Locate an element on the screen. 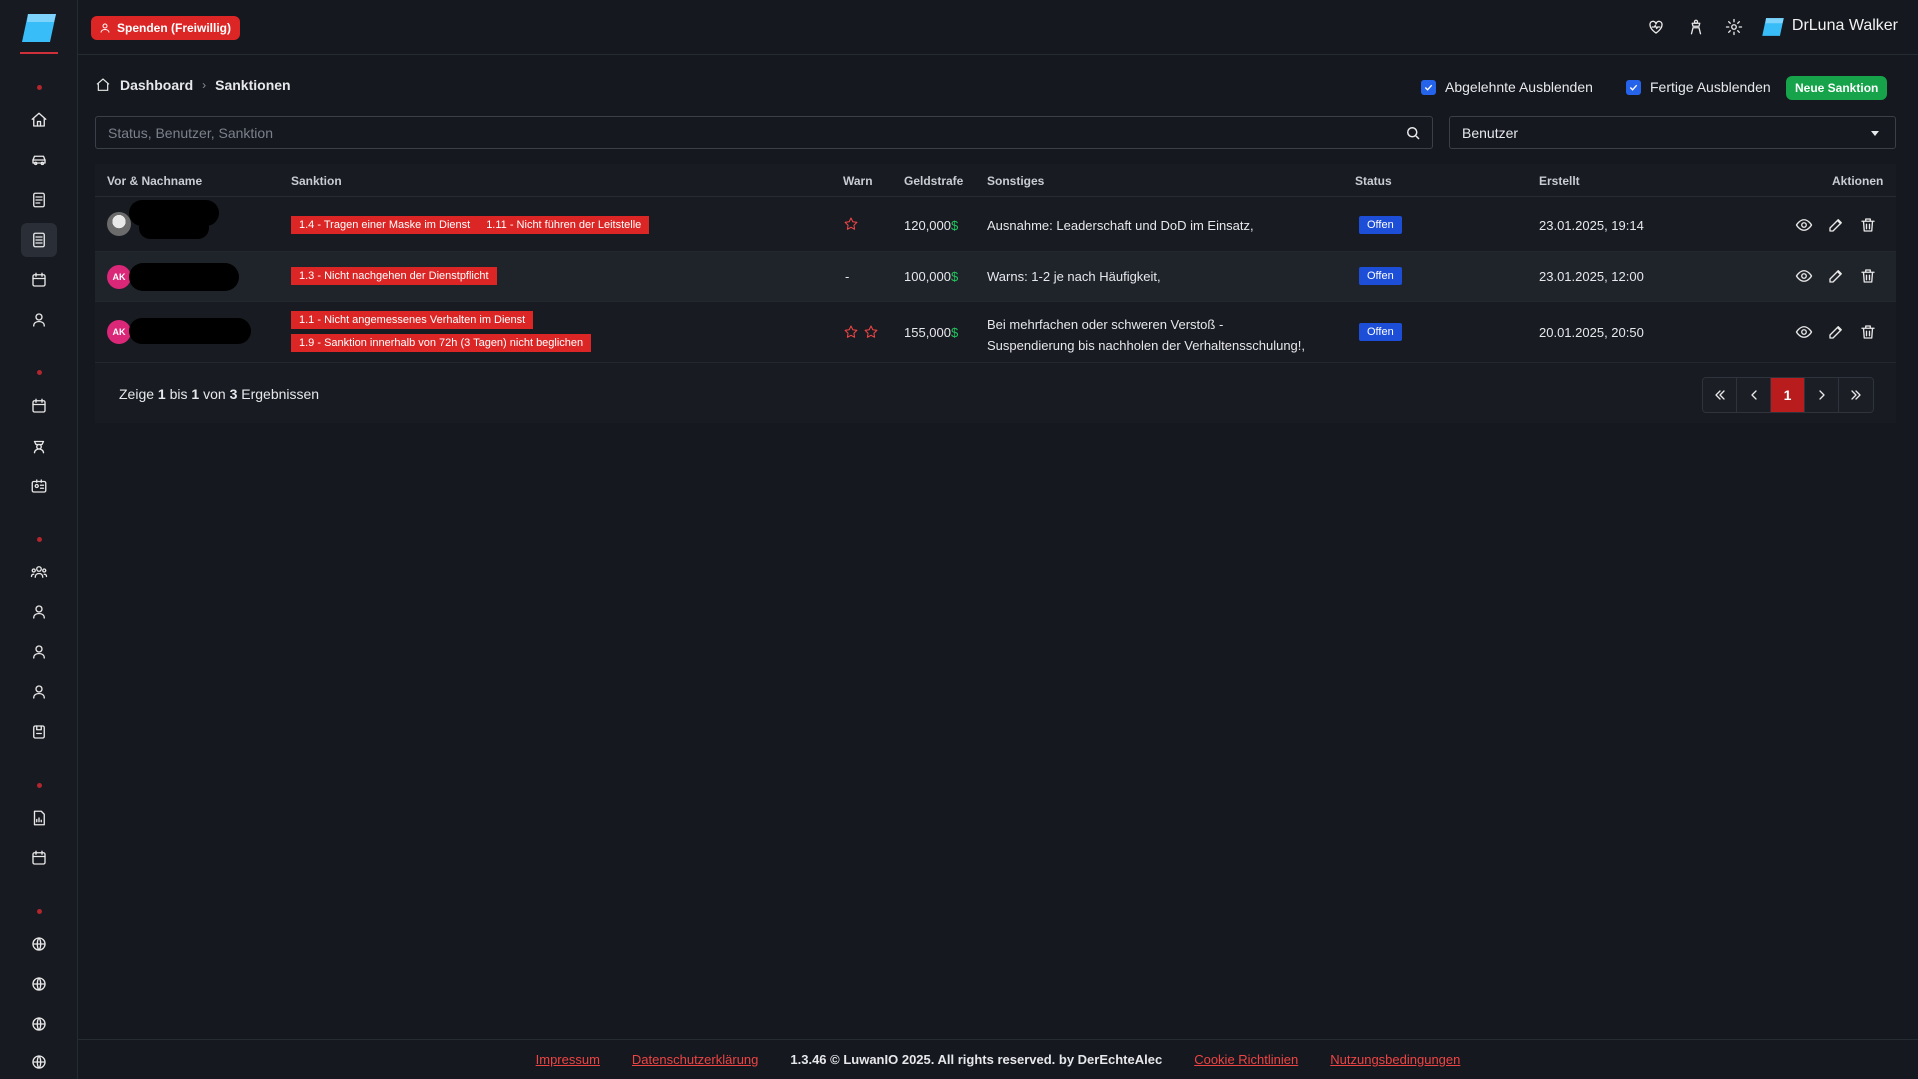 Image resolution: width=1918 pixels, height=1079 pixels. donate-label: Spenden (Freiwillig) is located at coordinates (174, 28).